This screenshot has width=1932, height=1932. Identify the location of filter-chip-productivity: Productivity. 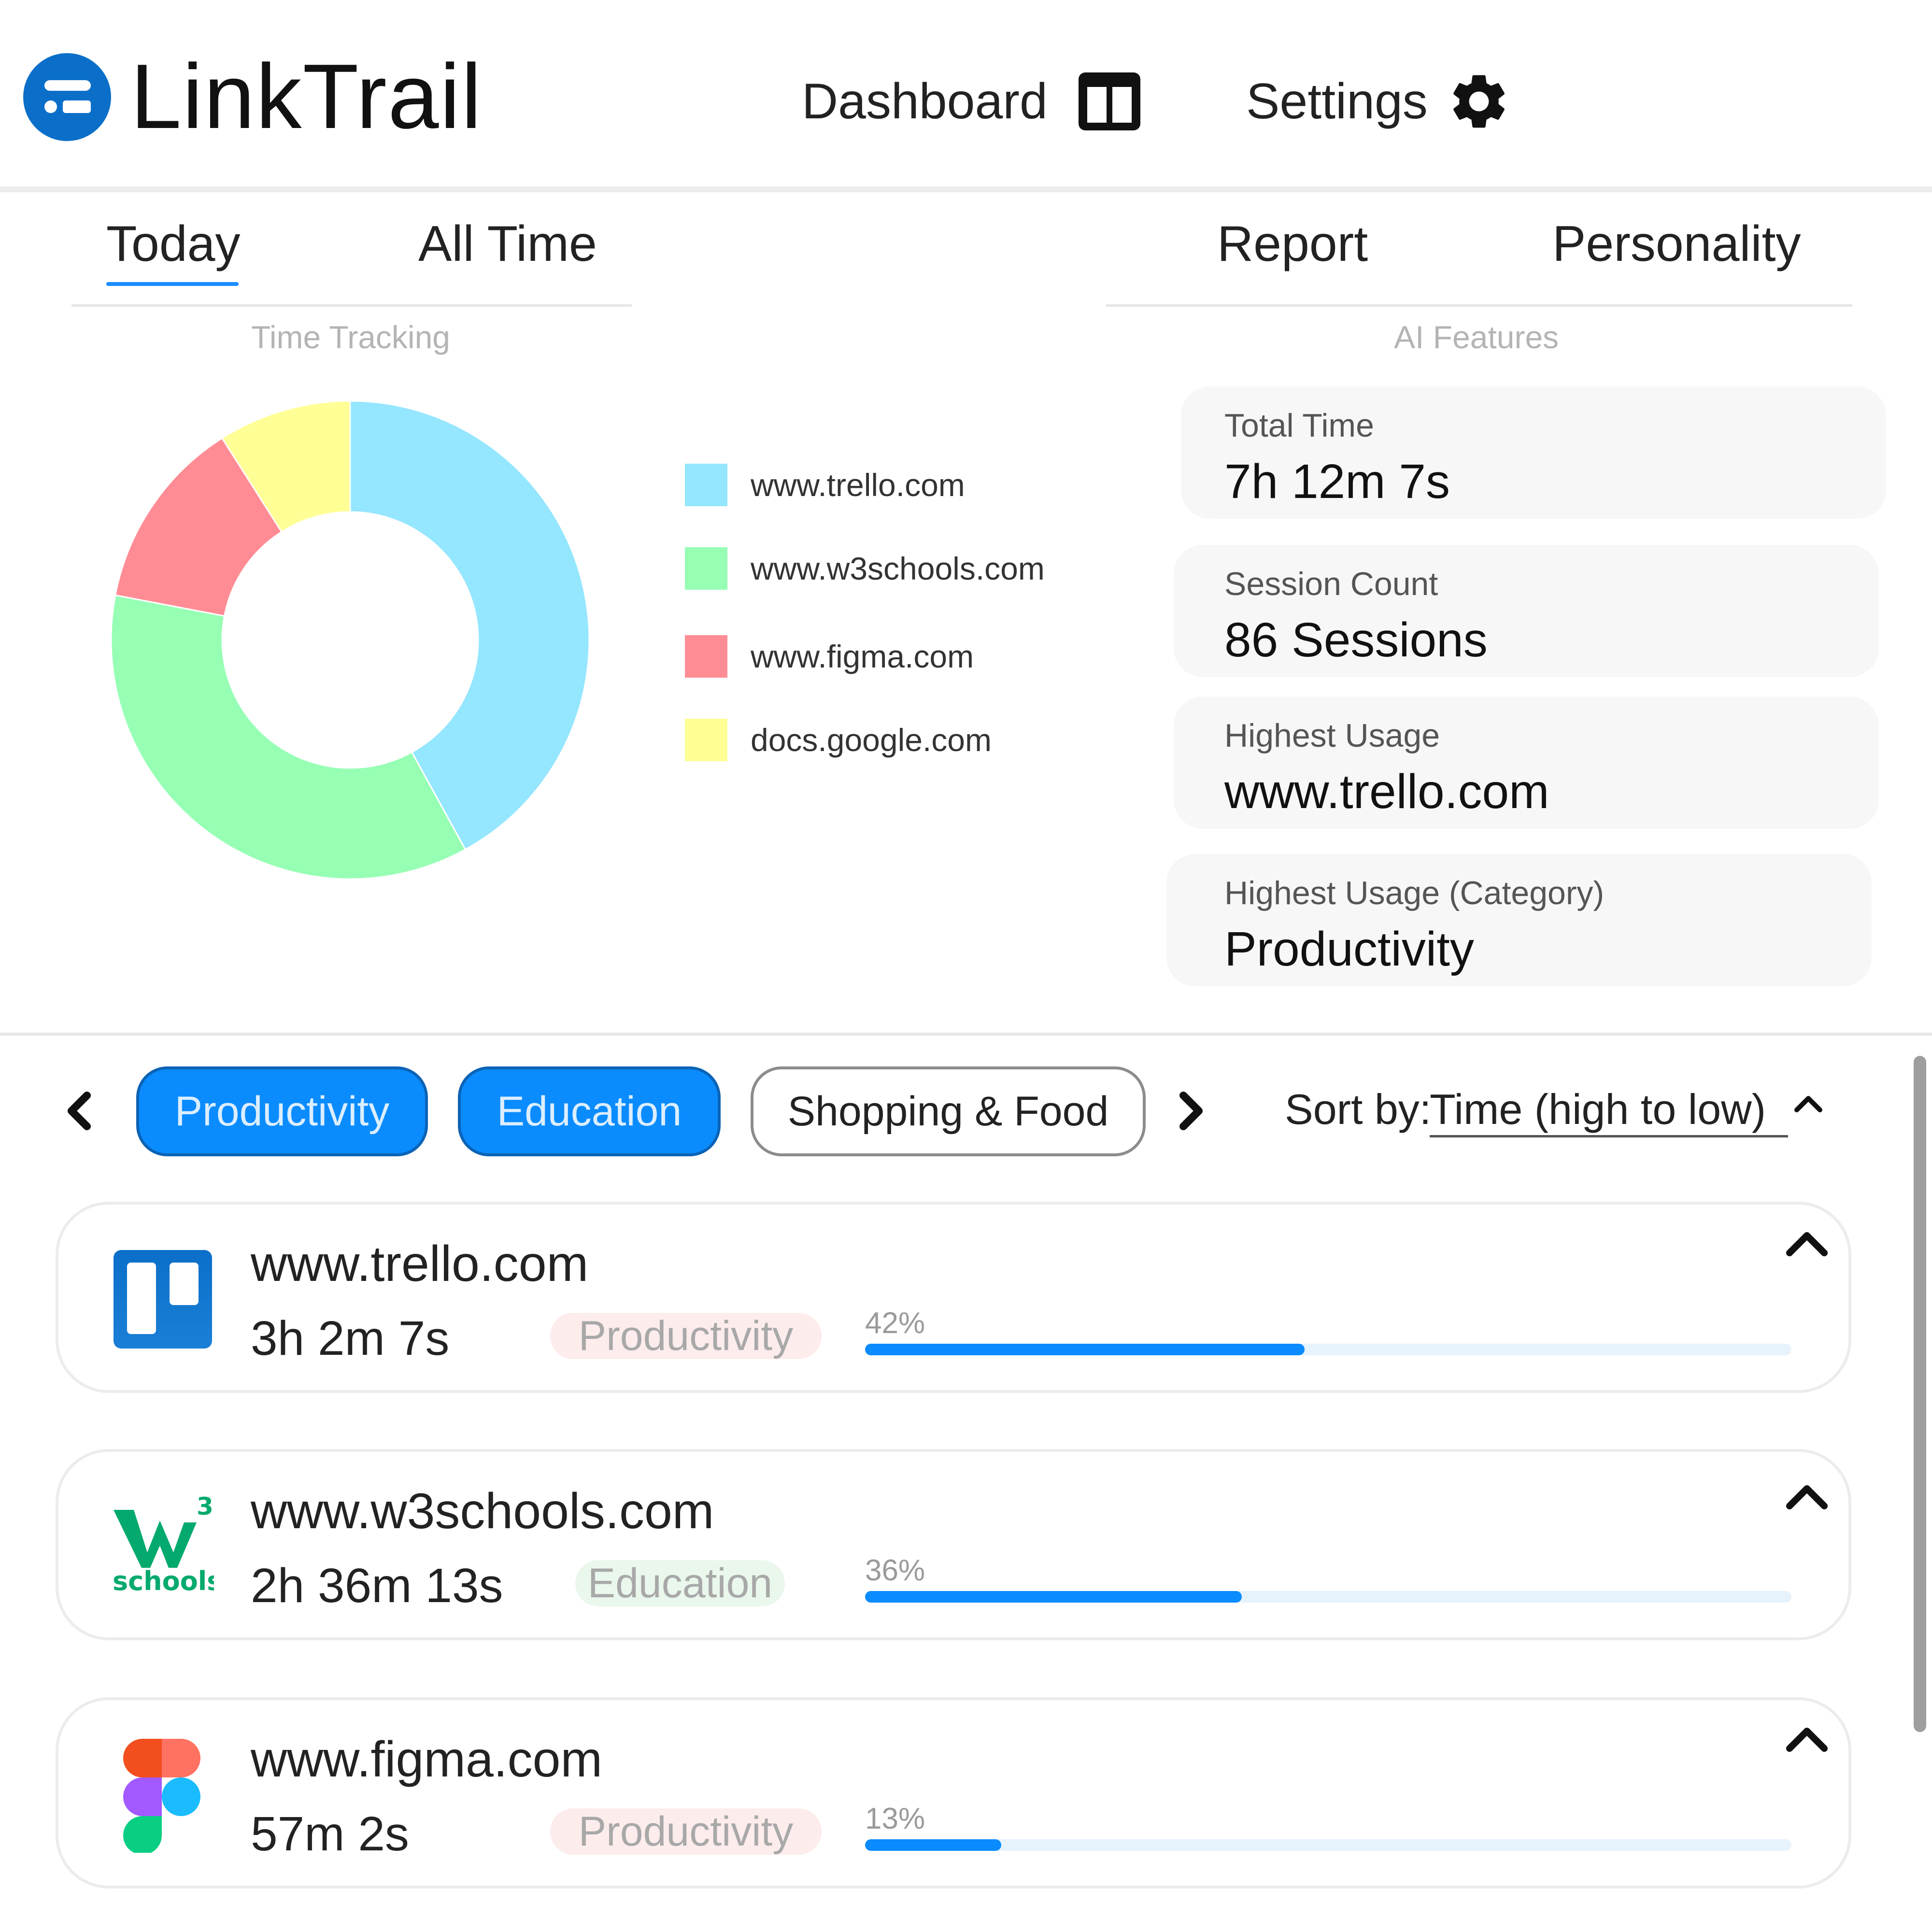
(282, 1111).